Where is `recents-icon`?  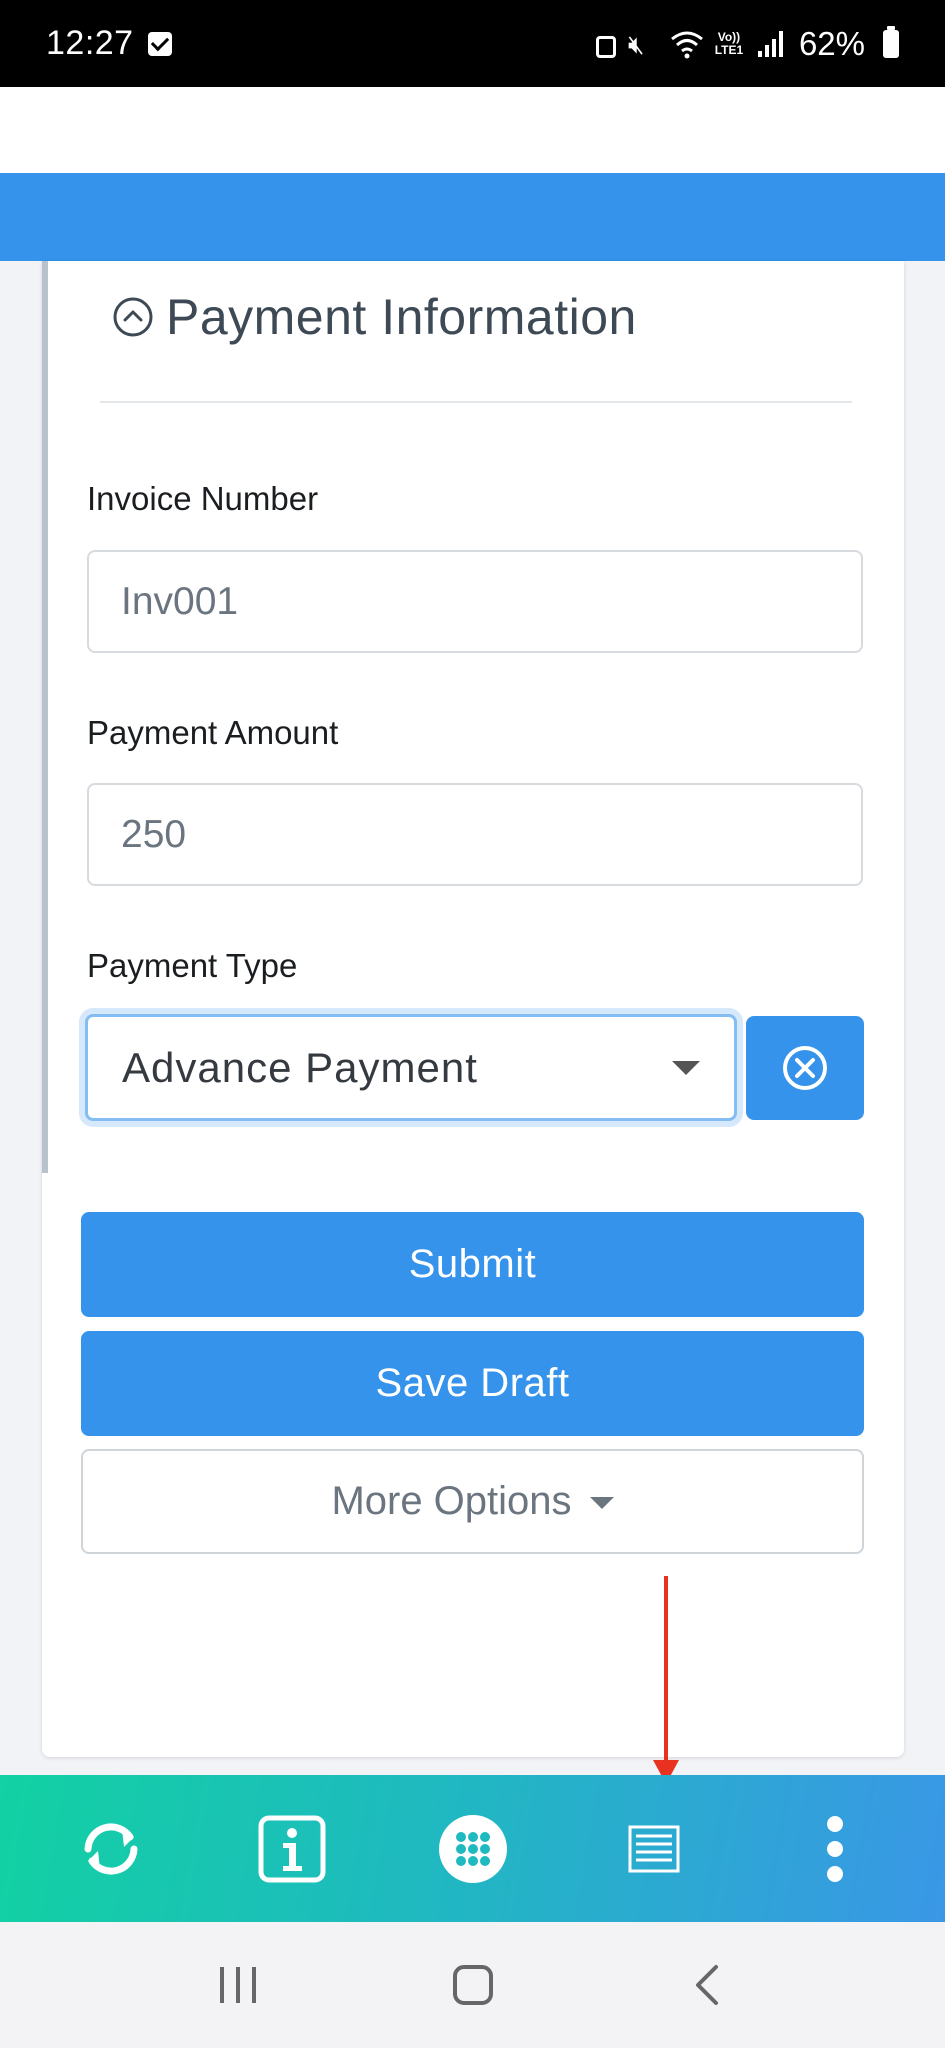
recents-icon is located at coordinates (237, 1985).